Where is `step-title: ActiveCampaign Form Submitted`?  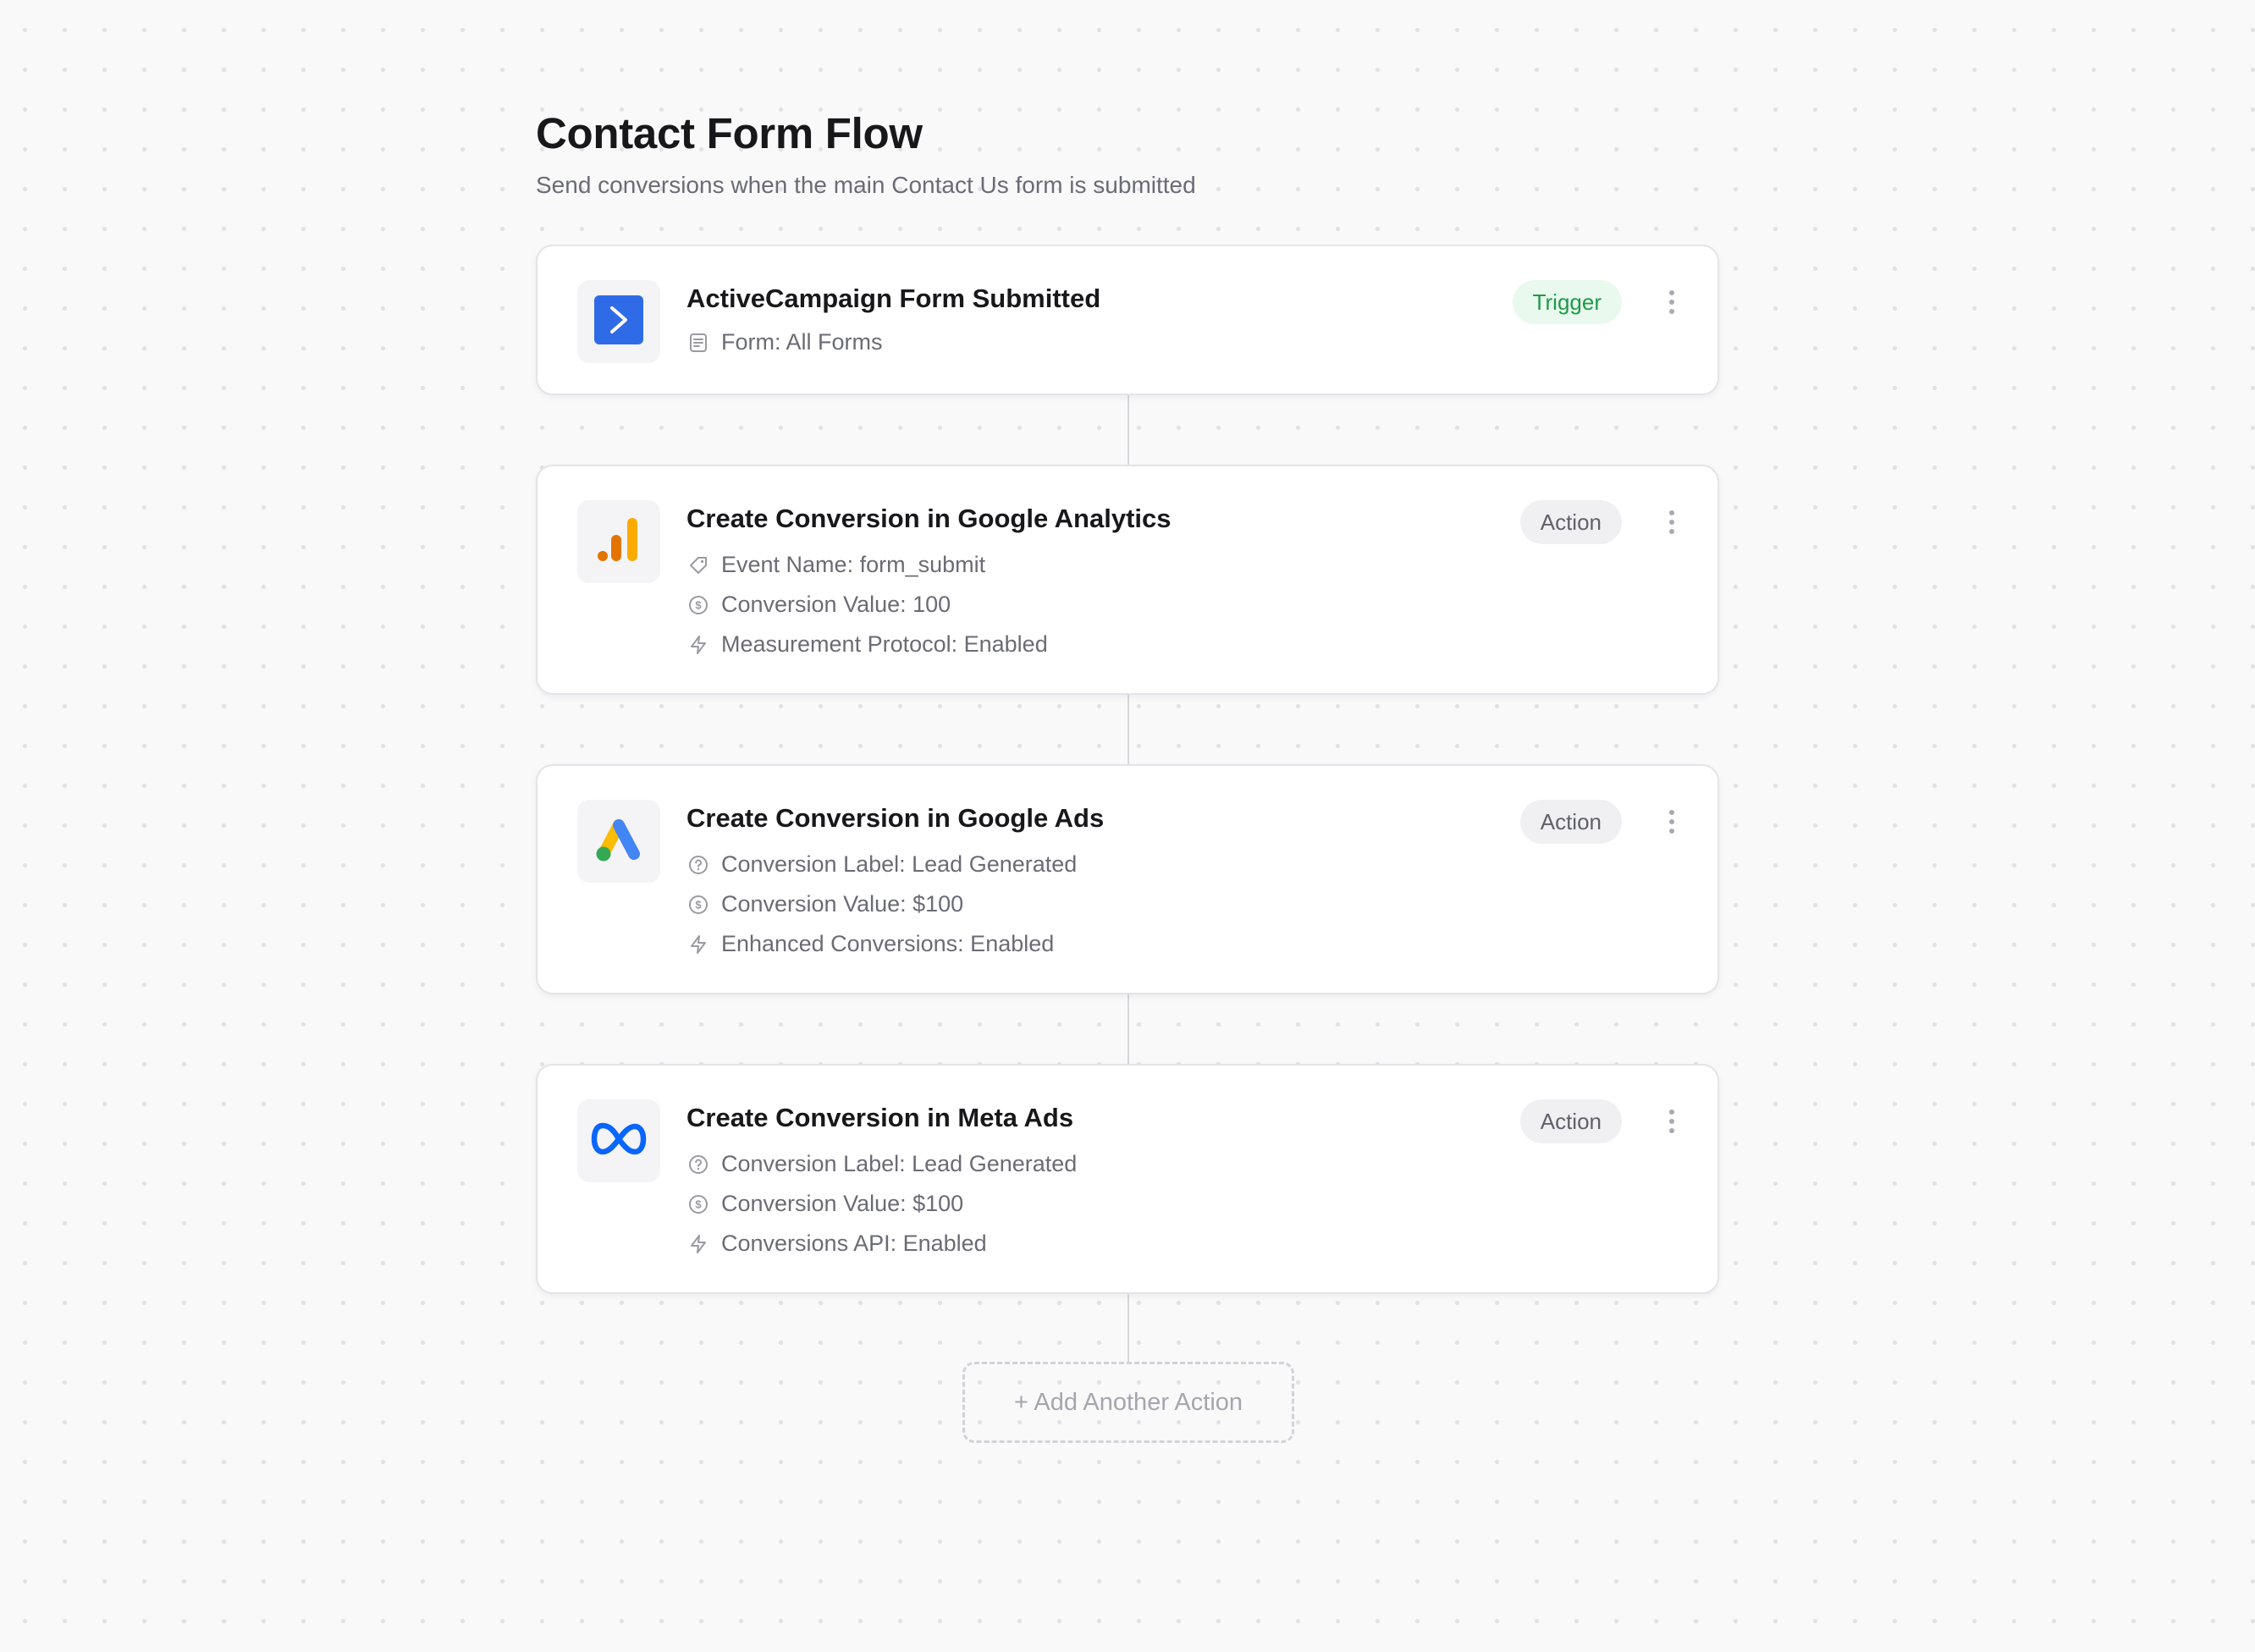 step-title: ActiveCampaign Form Submitted is located at coordinates (893, 298).